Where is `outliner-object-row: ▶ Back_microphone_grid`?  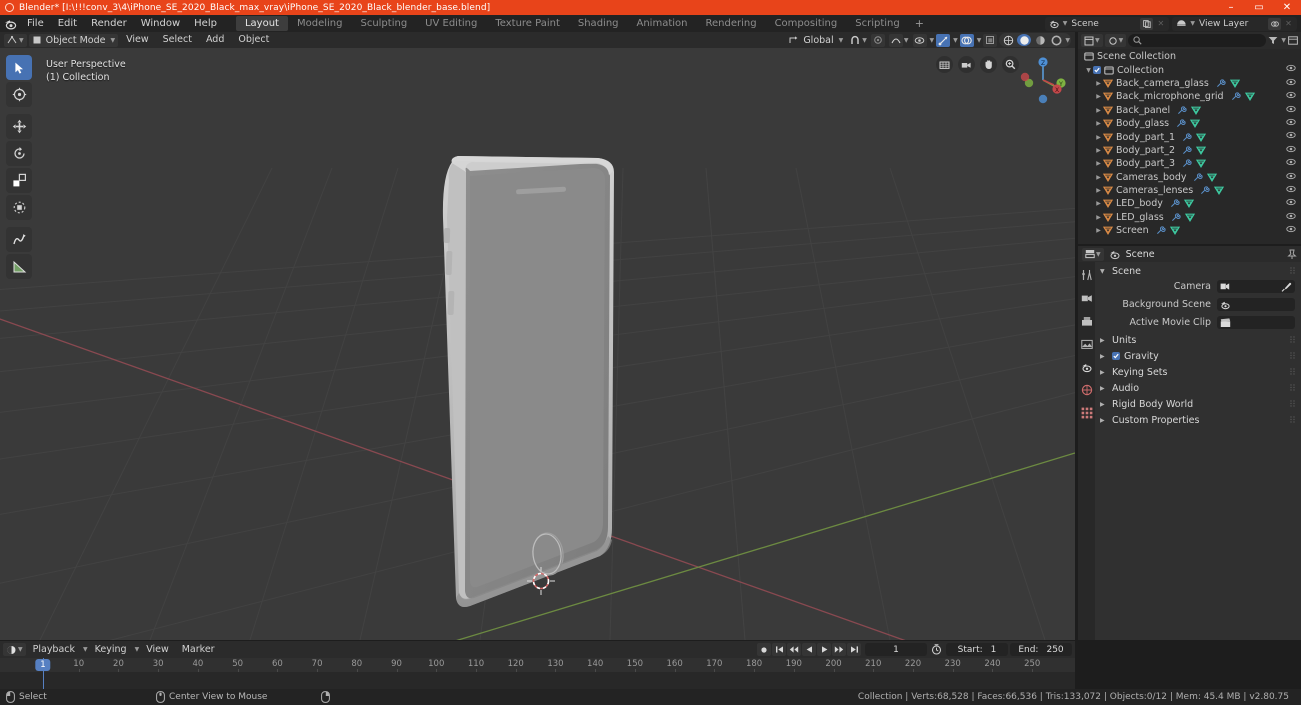 outliner-object-row: ▶ Back_microphone_grid is located at coordinates (1189, 96).